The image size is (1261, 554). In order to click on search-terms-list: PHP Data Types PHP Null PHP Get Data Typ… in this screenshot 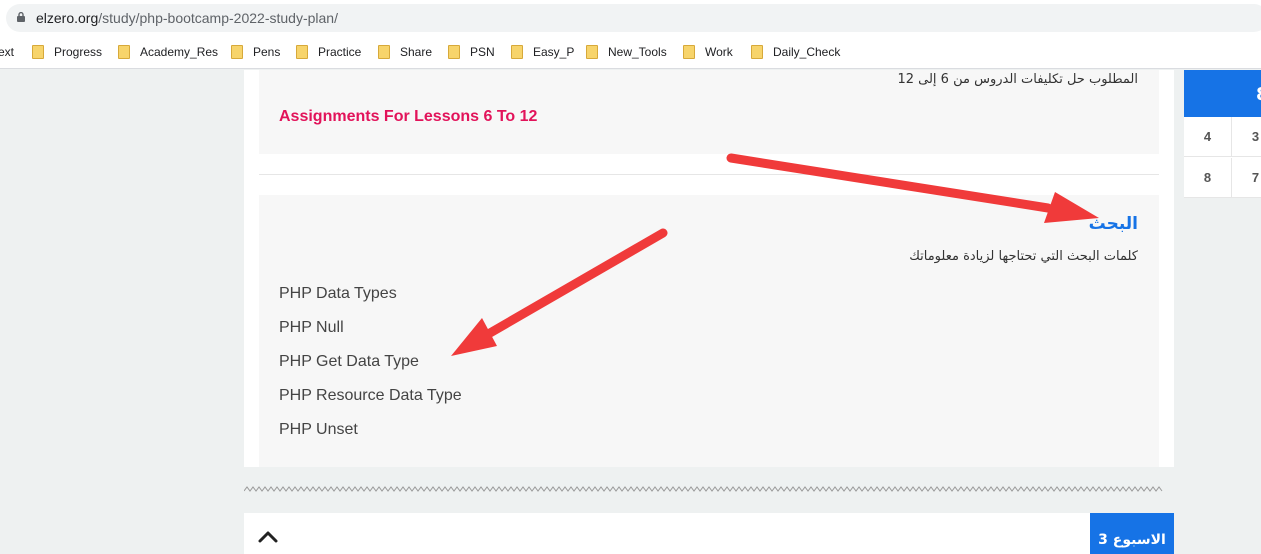, I will do `click(370, 369)`.